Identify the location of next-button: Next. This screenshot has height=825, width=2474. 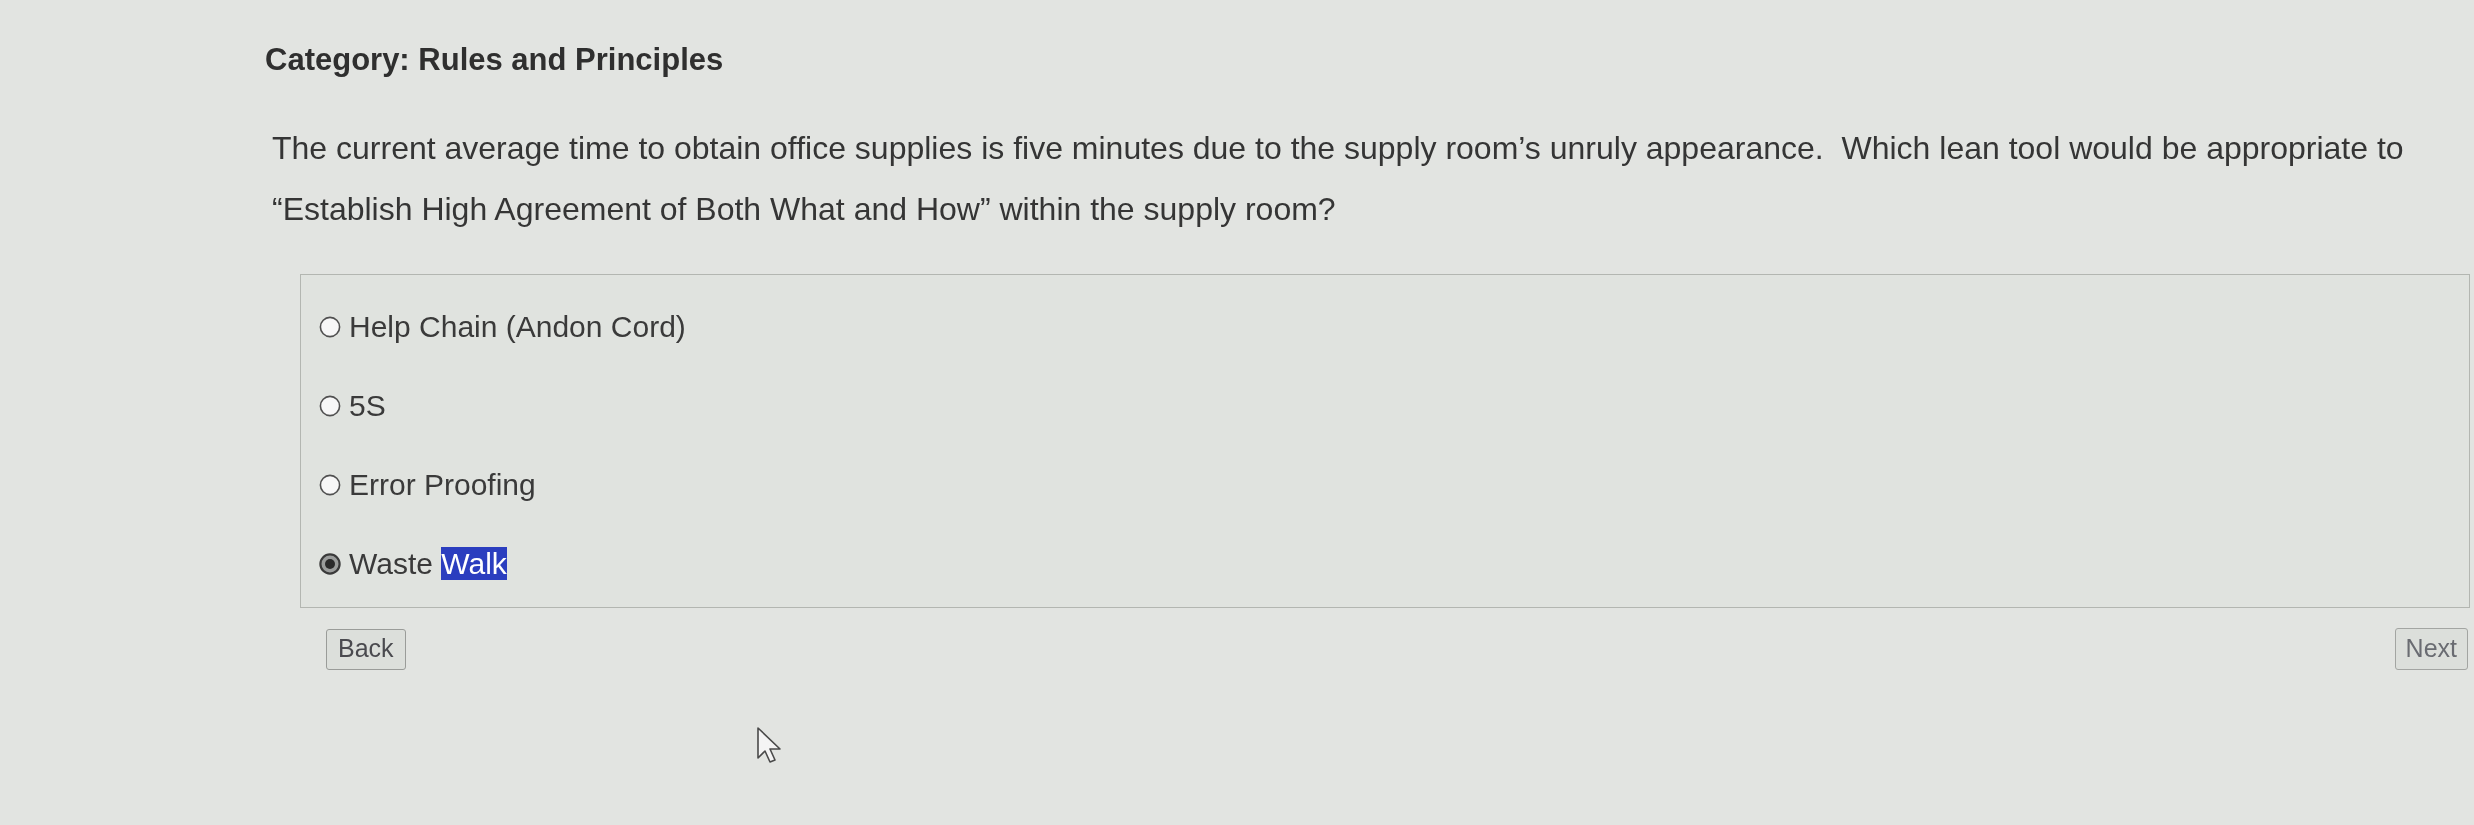
(2431, 649).